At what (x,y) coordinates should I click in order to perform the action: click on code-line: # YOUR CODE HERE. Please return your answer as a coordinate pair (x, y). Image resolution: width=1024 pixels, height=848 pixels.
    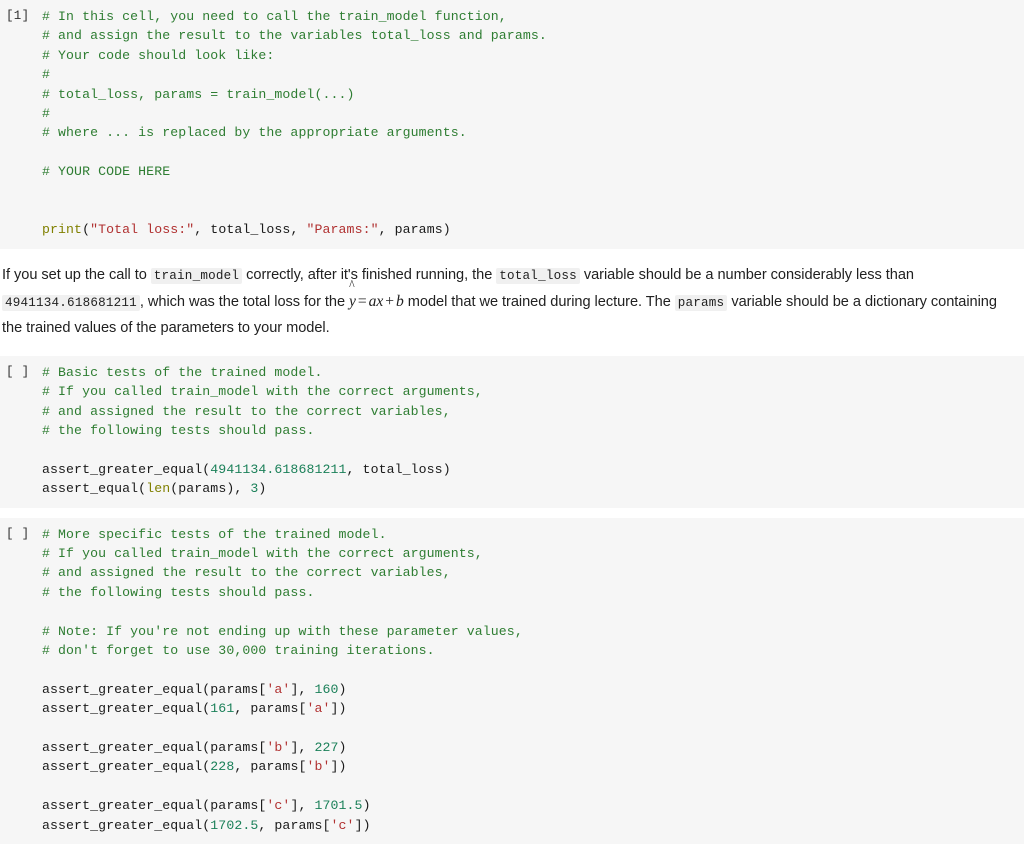
    Looking at the image, I should click on (533, 171).